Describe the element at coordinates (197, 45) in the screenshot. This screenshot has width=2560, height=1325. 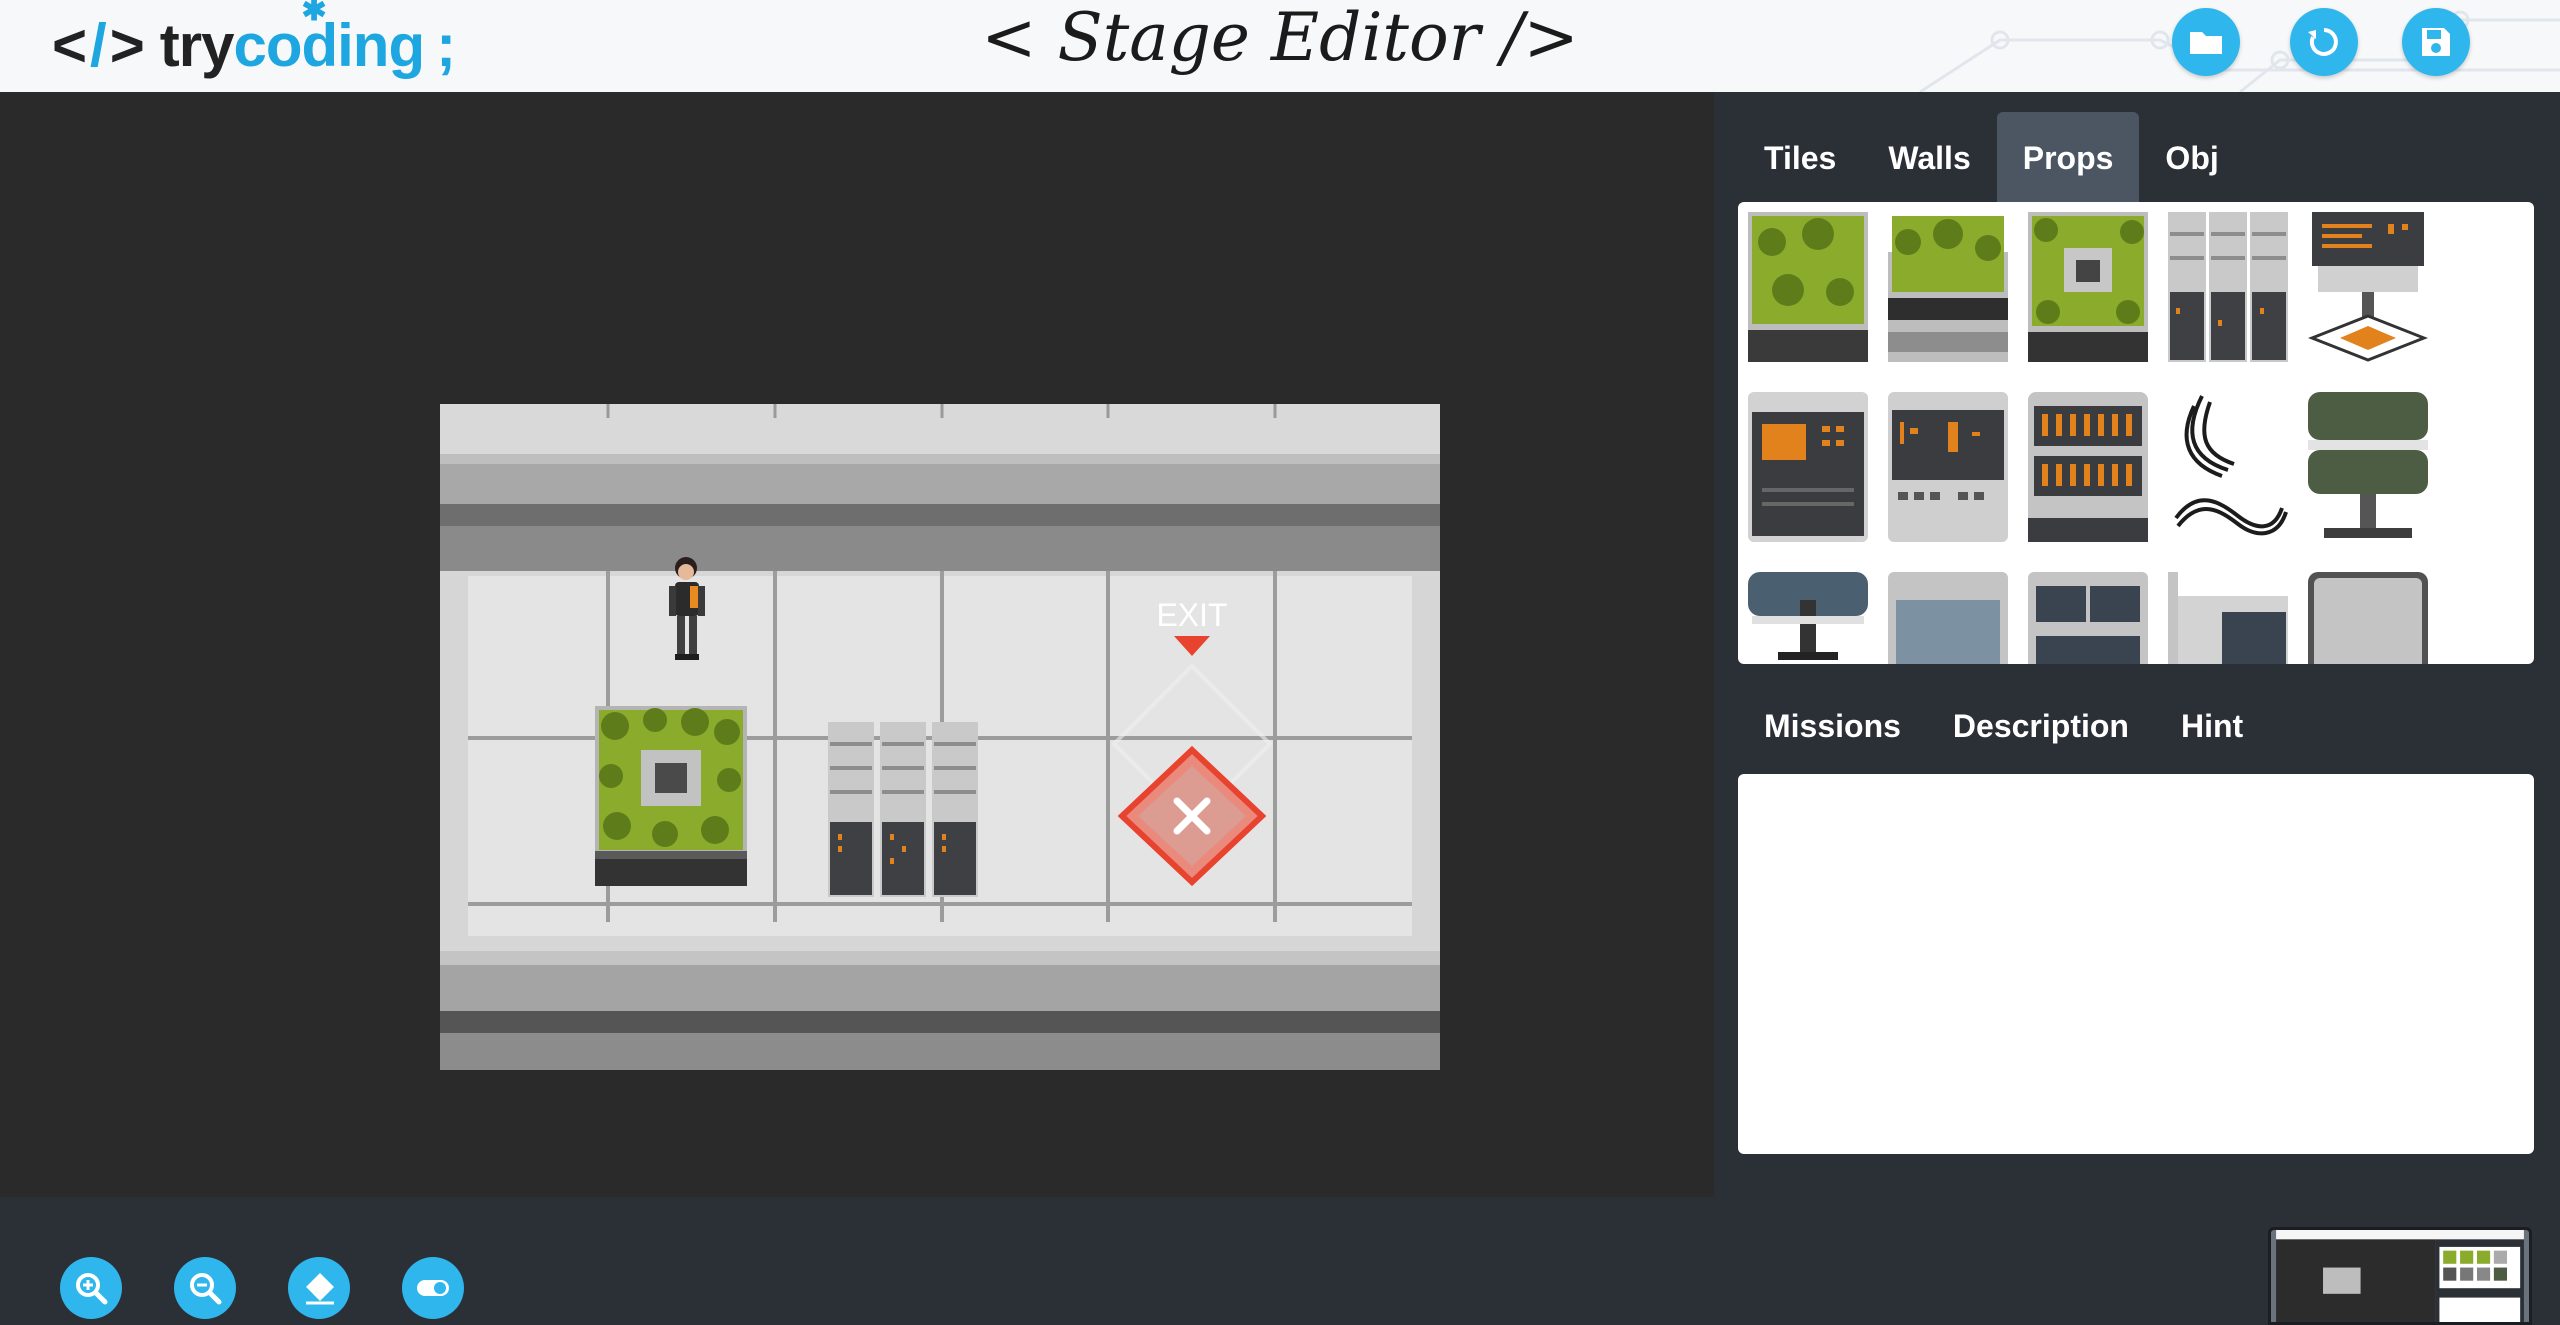
I see `logo-text-try: try` at that location.